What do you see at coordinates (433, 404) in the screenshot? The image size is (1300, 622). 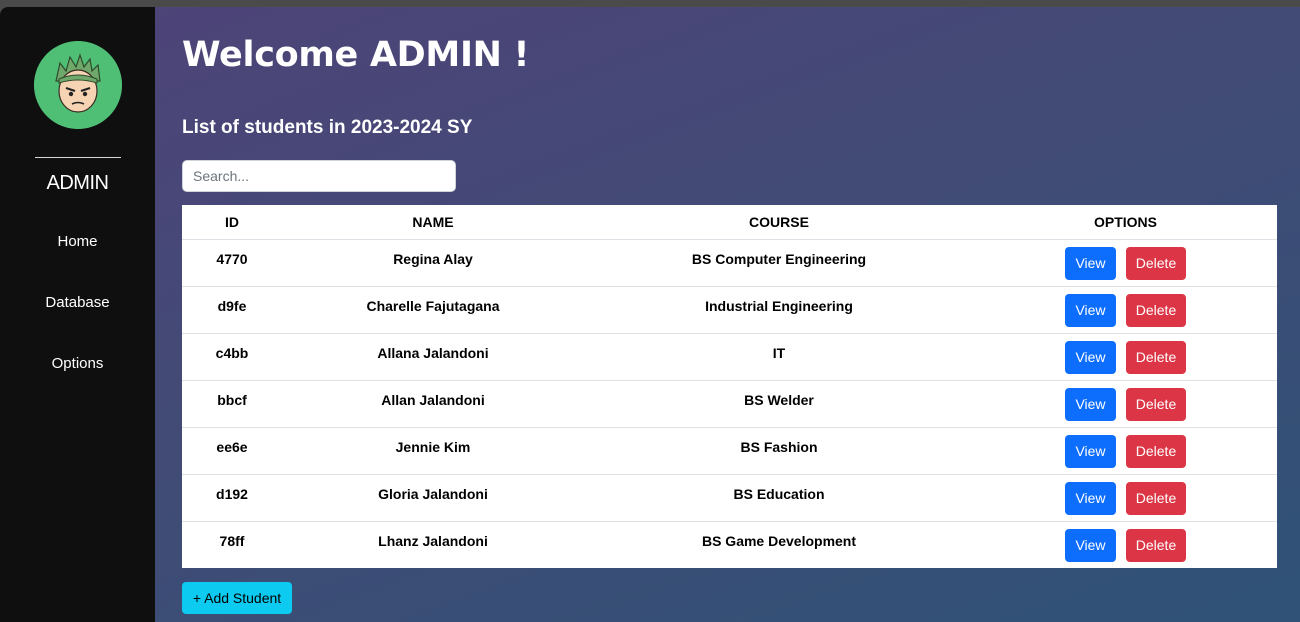 I see `cell-name: Allan Jalandoni` at bounding box center [433, 404].